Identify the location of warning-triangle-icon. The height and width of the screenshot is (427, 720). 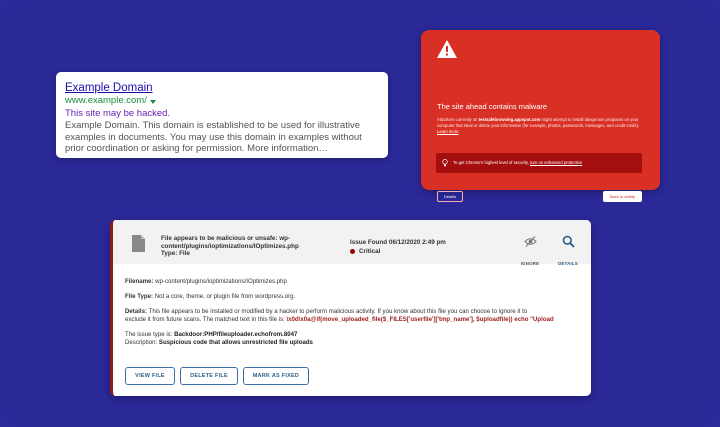
(447, 49).